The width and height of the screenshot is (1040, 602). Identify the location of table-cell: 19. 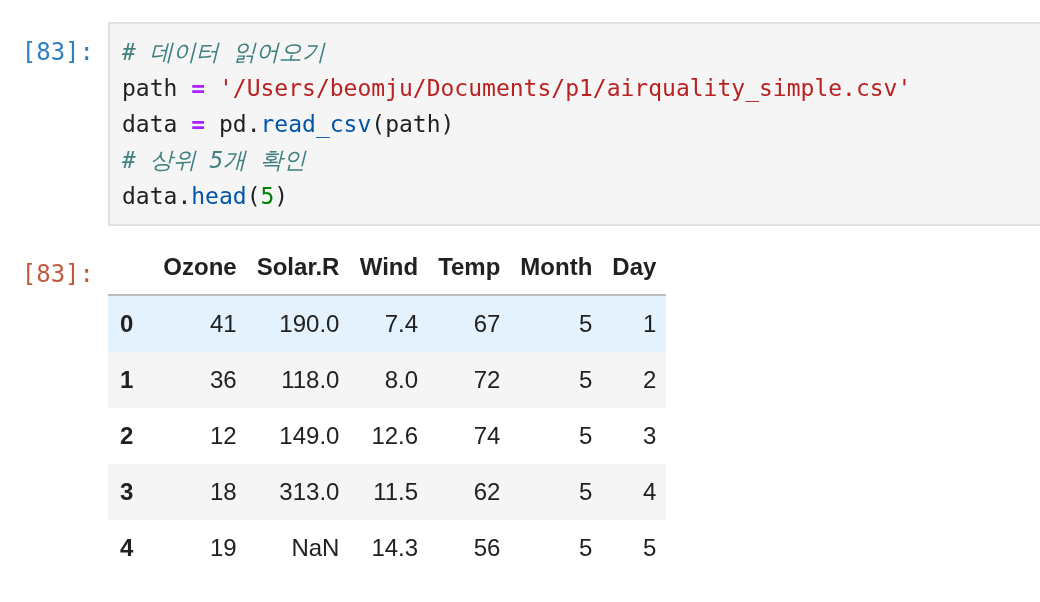
(200, 548).